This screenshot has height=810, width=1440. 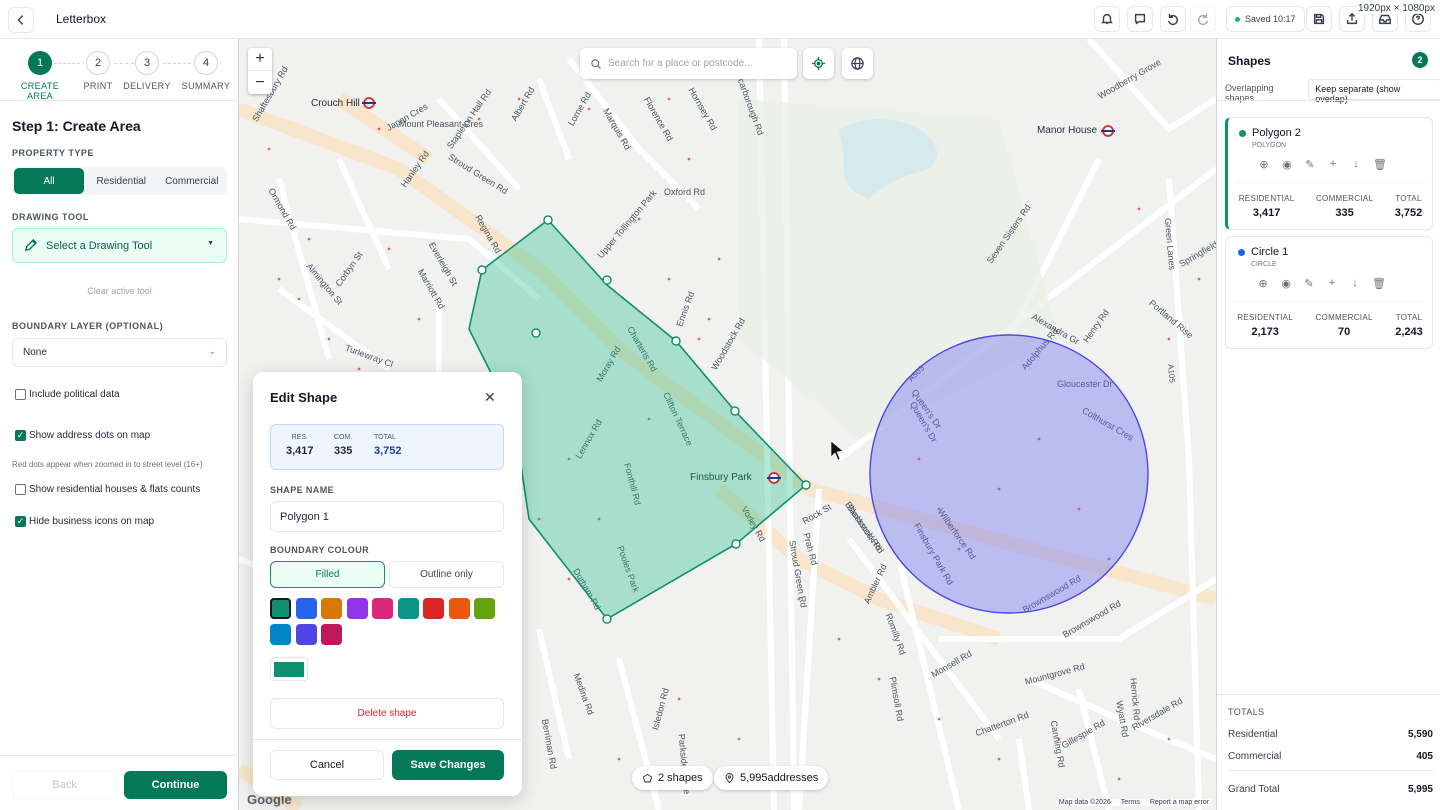 I want to click on back-arrow-button, so click(x=21, y=20).